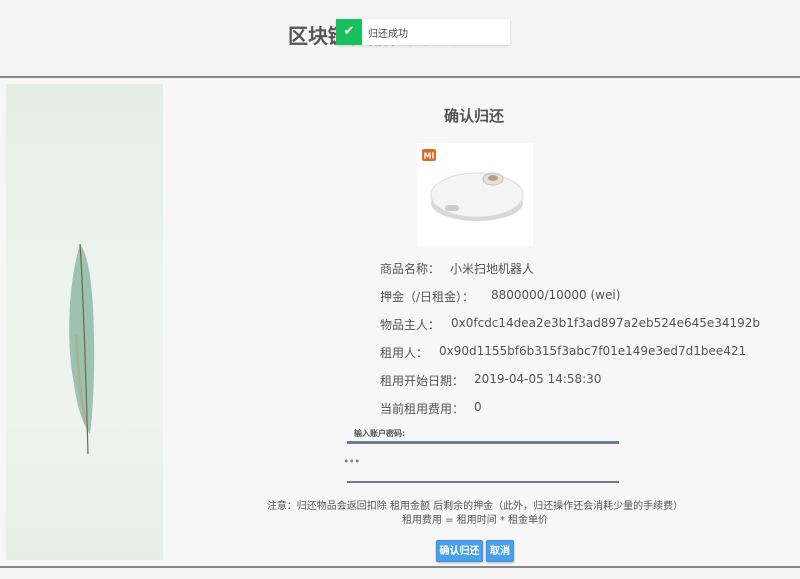  I want to click on confirm-return-button: 确认归还, so click(459, 551).